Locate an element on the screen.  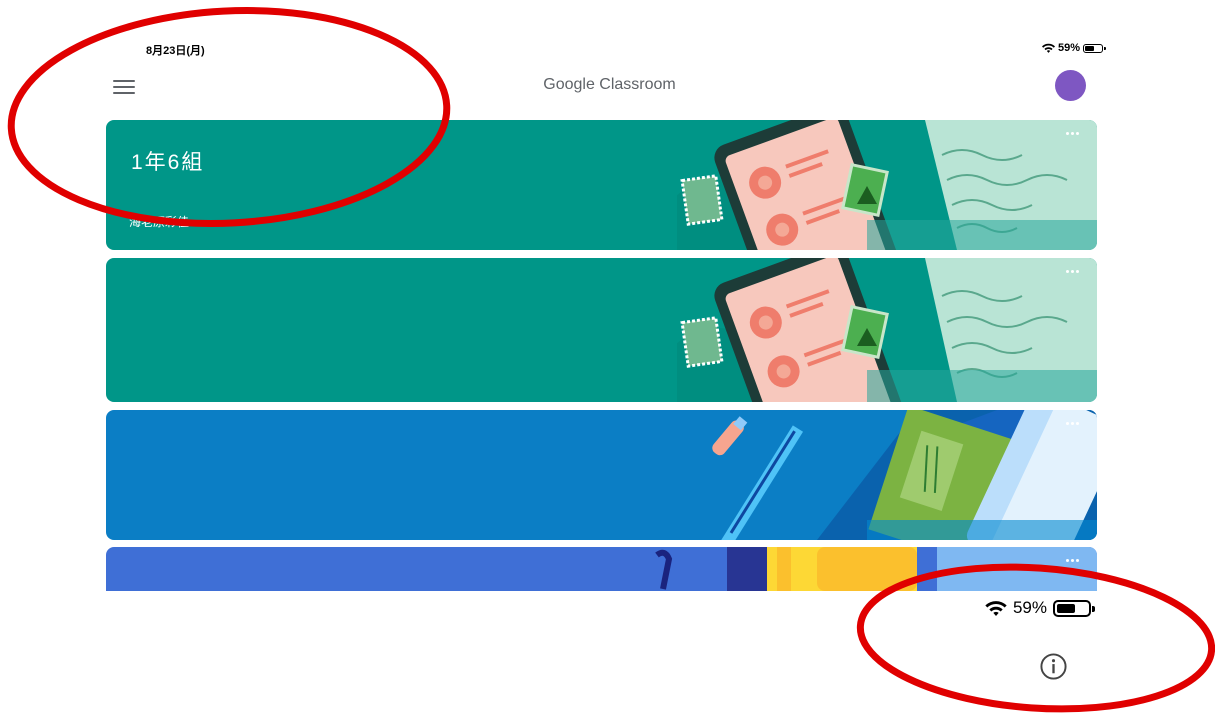
class-card: 1年6組 海老原彩佳 is located at coordinates (601, 185).